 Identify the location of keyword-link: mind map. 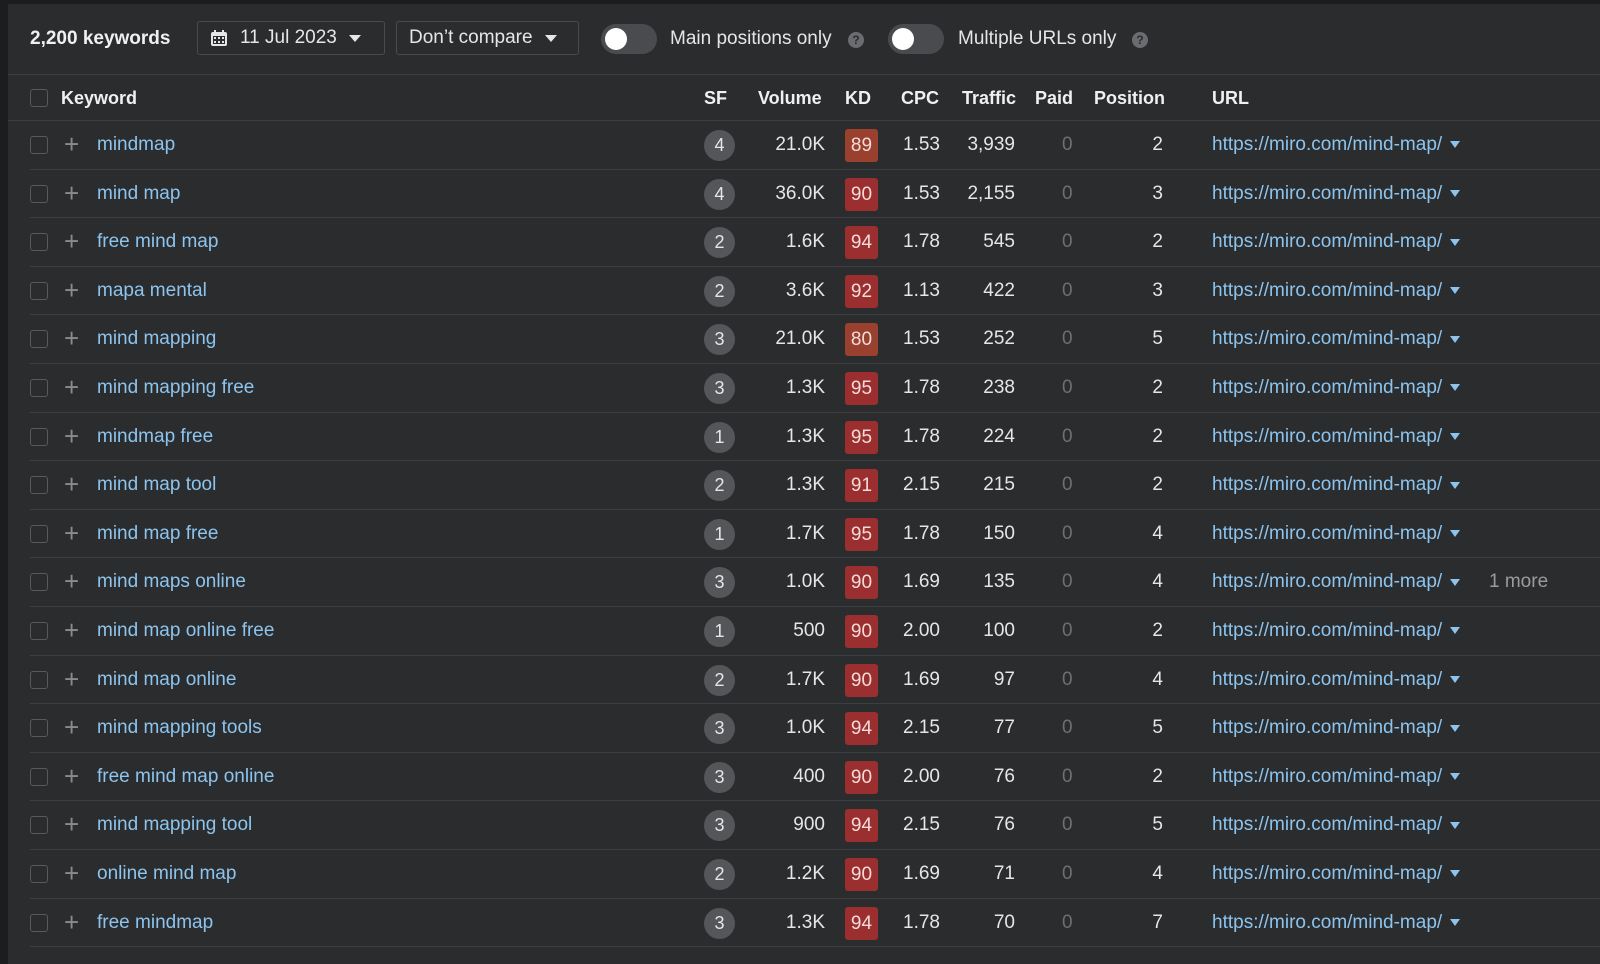
(138, 194).